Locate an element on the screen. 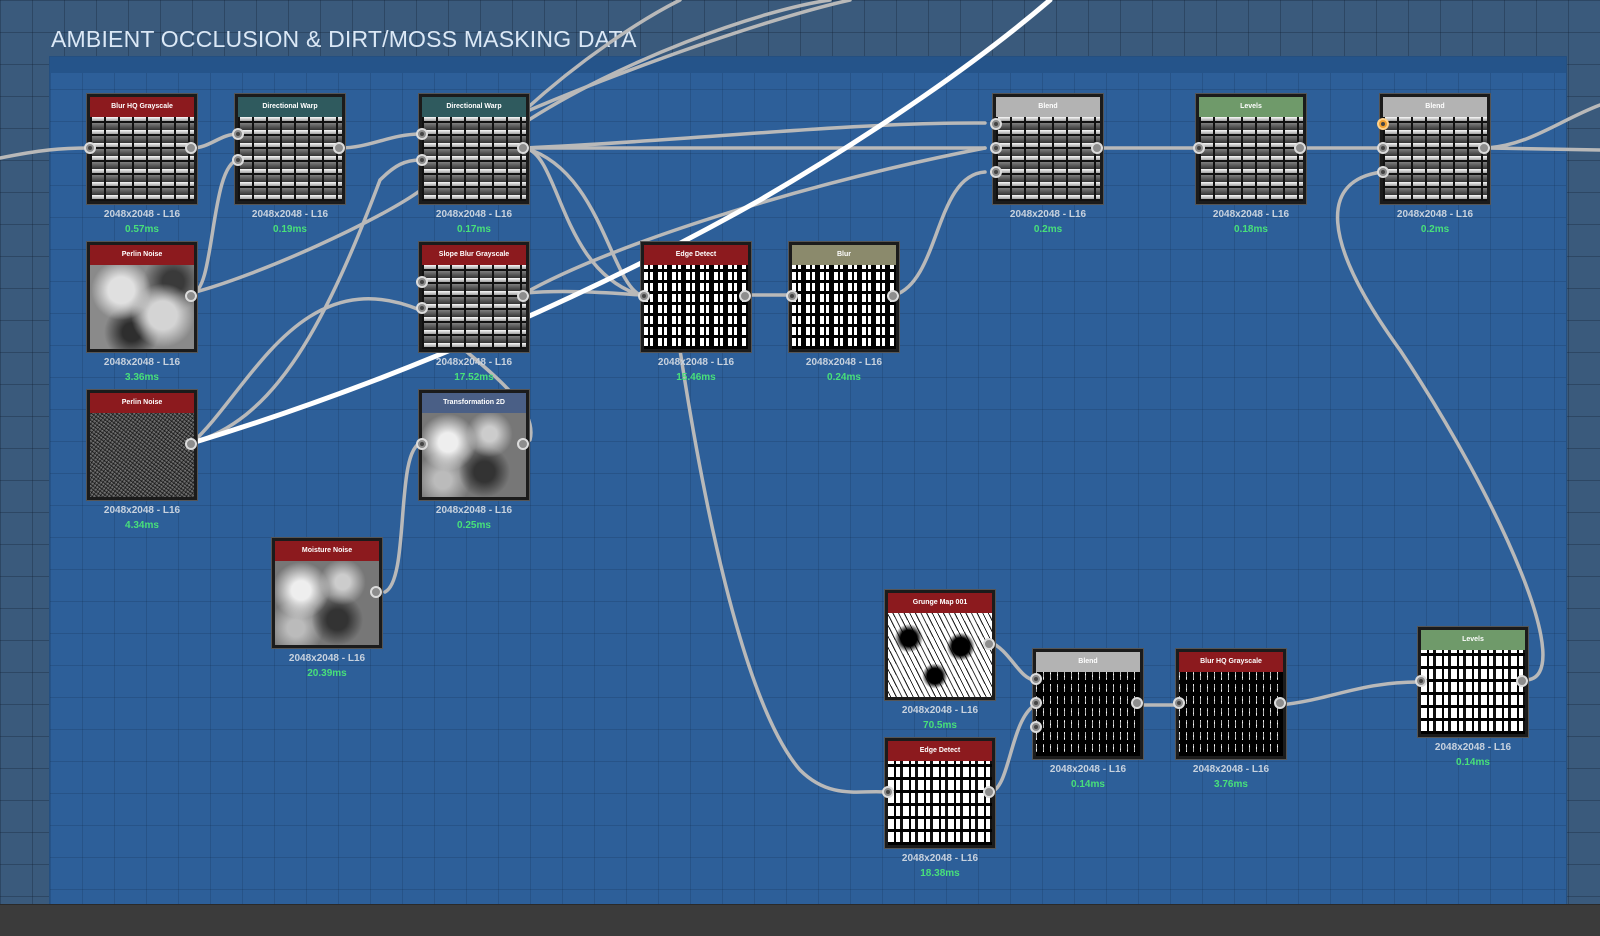  node-directional-warp: Directional Warp 2048x2048 - L16 0.19ms is located at coordinates (288, 164).